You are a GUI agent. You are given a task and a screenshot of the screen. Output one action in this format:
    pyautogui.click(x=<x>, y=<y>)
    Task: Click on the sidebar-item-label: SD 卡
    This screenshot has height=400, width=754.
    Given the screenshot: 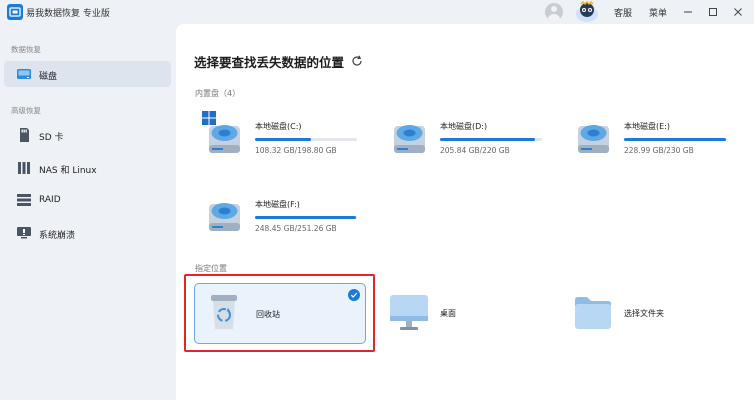 What is the action you would take?
    pyautogui.click(x=51, y=138)
    